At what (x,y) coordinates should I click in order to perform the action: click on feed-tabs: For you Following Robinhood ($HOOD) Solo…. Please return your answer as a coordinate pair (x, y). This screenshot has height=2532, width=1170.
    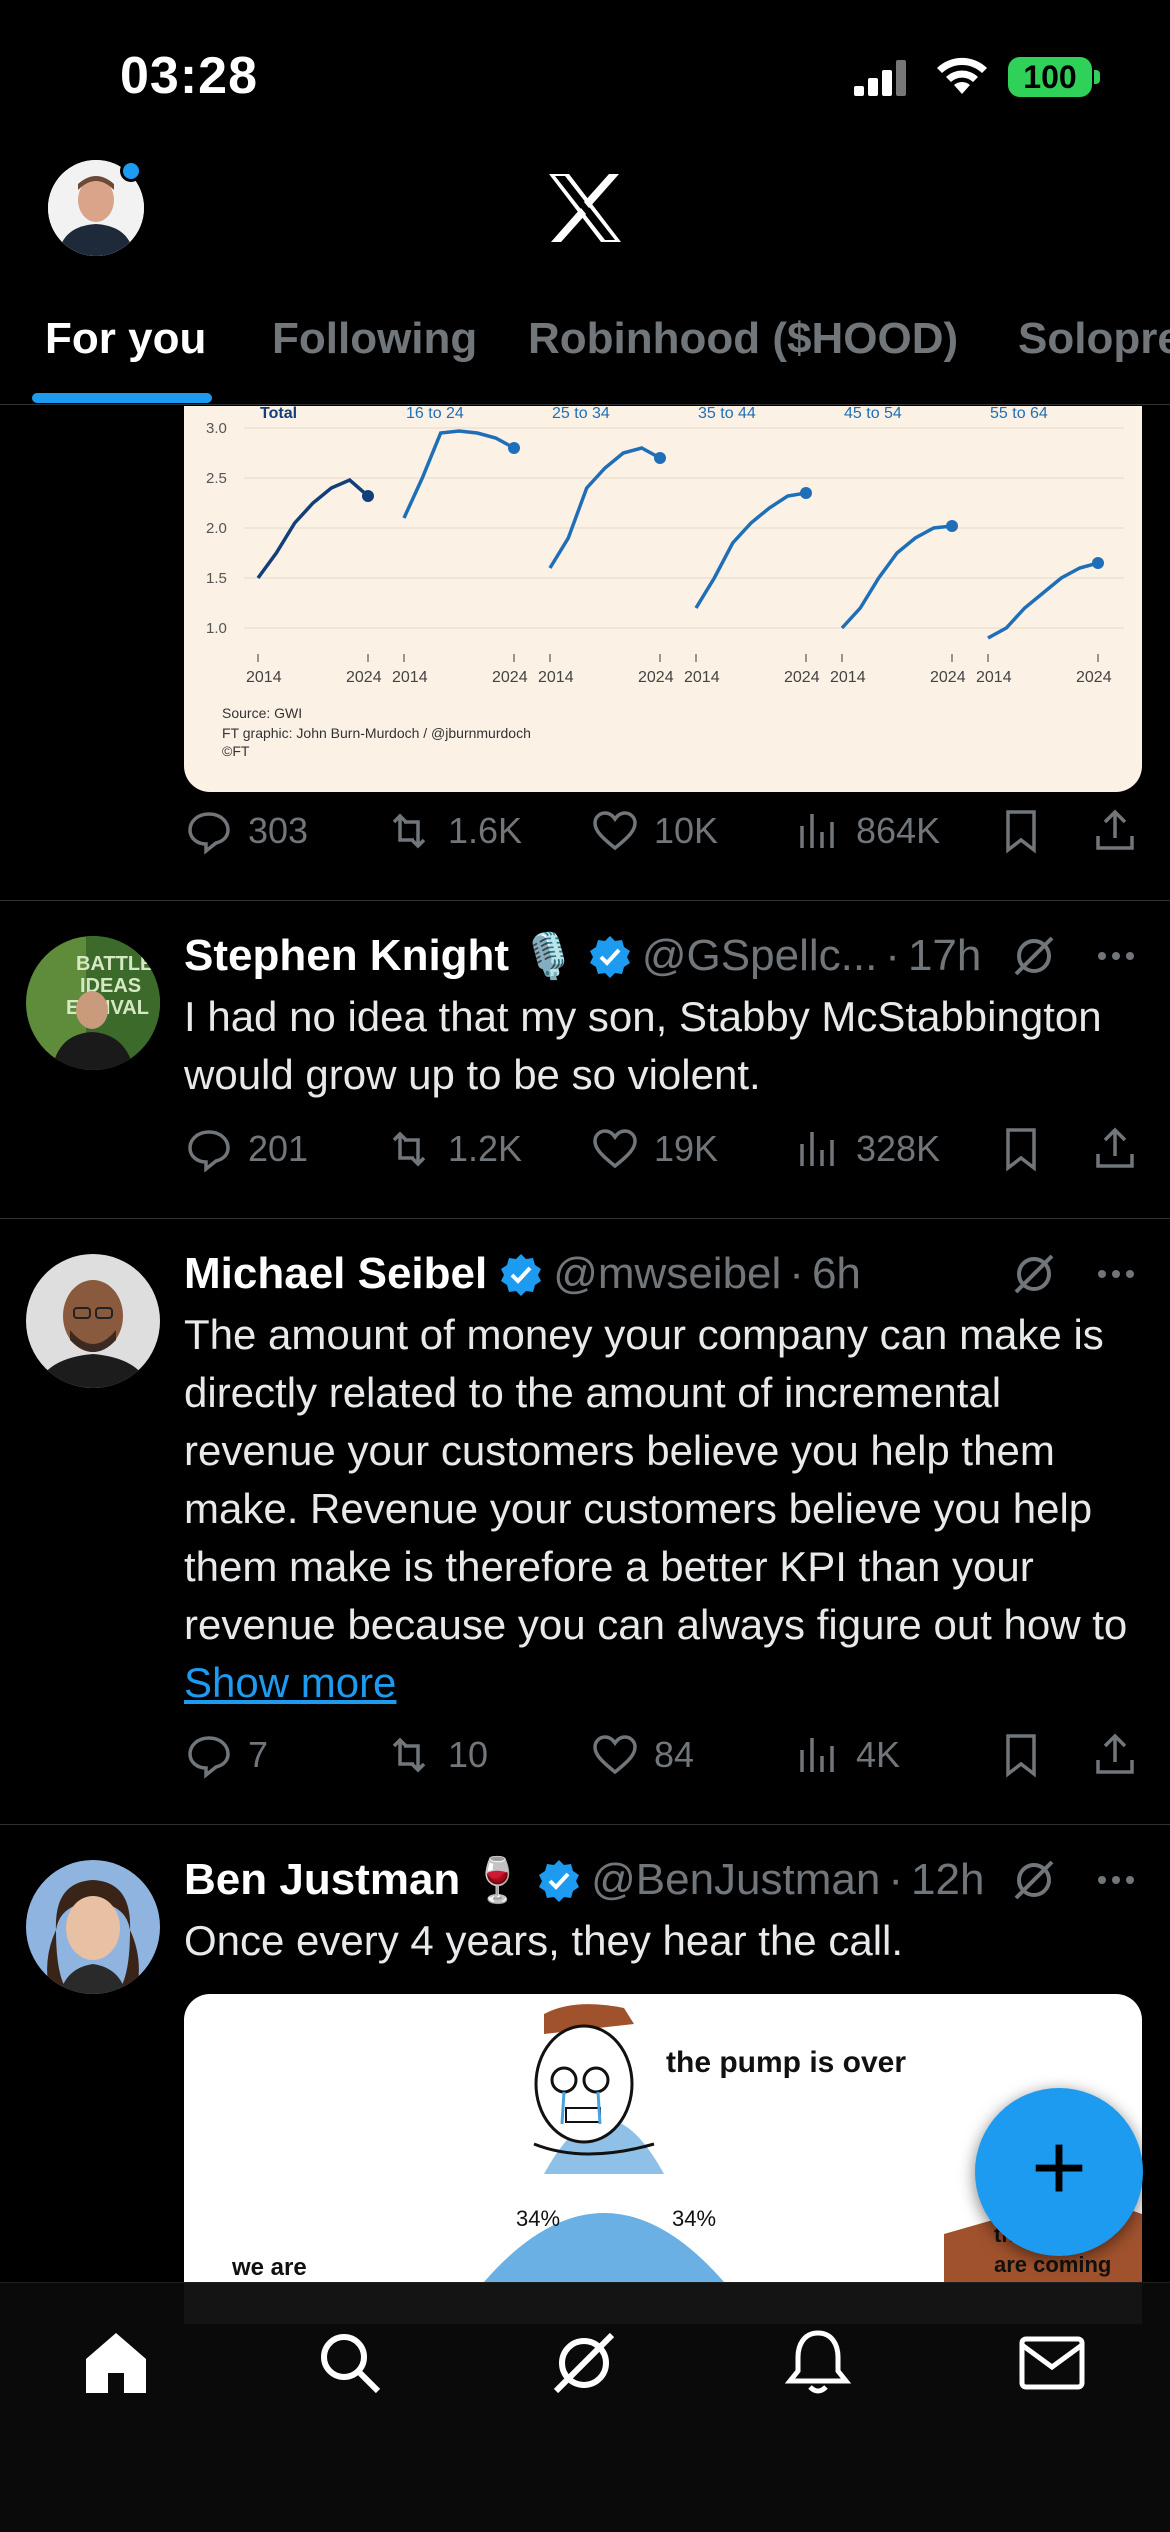
    Looking at the image, I should click on (585, 352).